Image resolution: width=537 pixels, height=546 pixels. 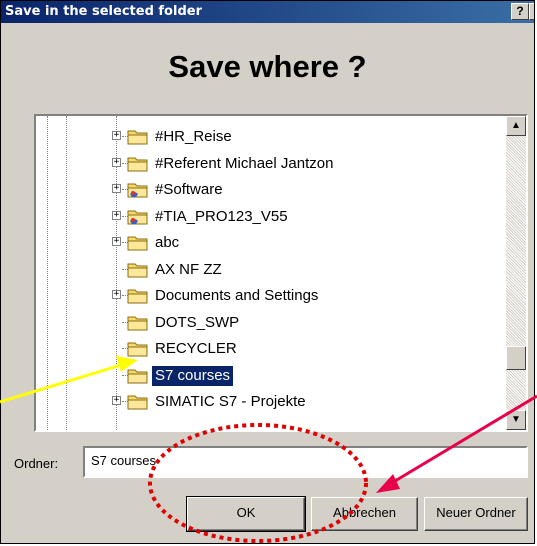 What do you see at coordinates (244, 163) in the screenshot?
I see `tree-item-label: #Referent Michael Jantzon` at bounding box center [244, 163].